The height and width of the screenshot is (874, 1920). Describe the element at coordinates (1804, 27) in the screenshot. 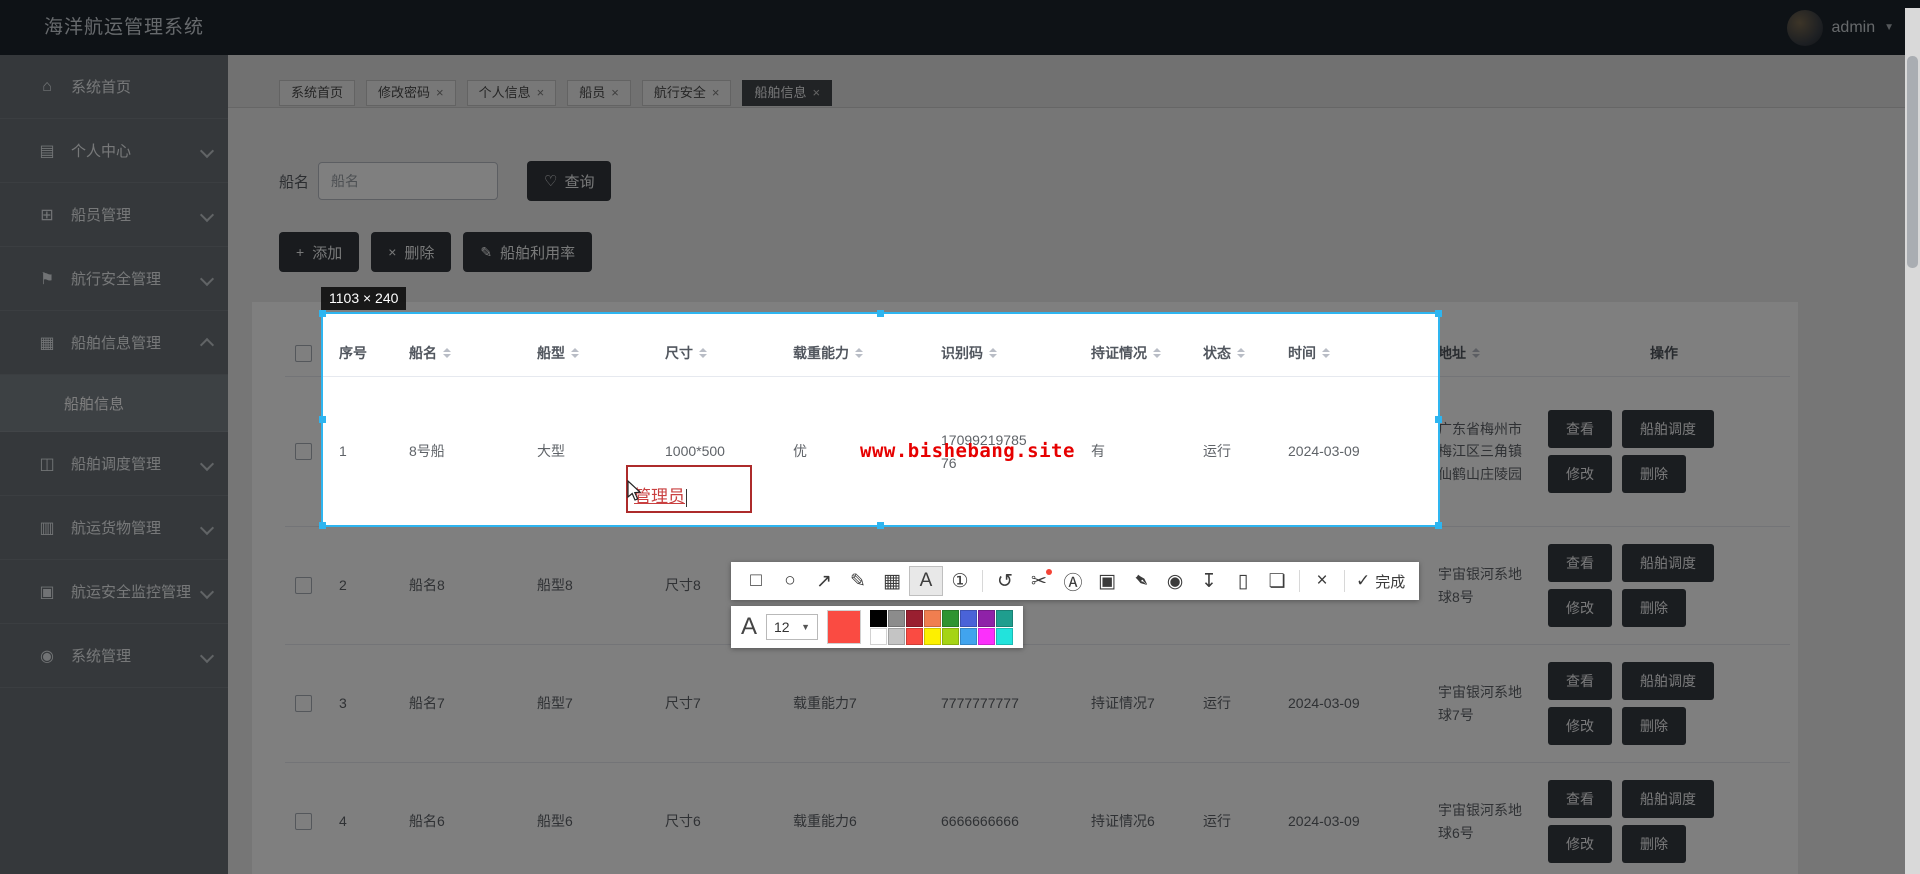

I see `avatar` at that location.